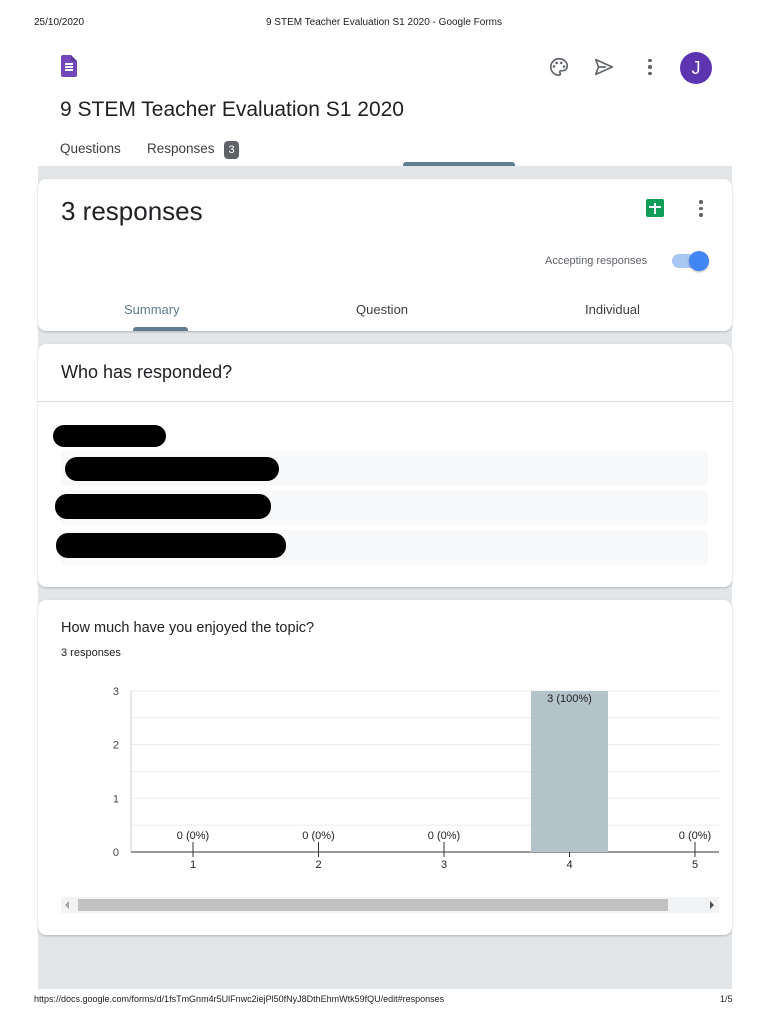 The image size is (768, 1024). I want to click on bar, so click(569, 771).